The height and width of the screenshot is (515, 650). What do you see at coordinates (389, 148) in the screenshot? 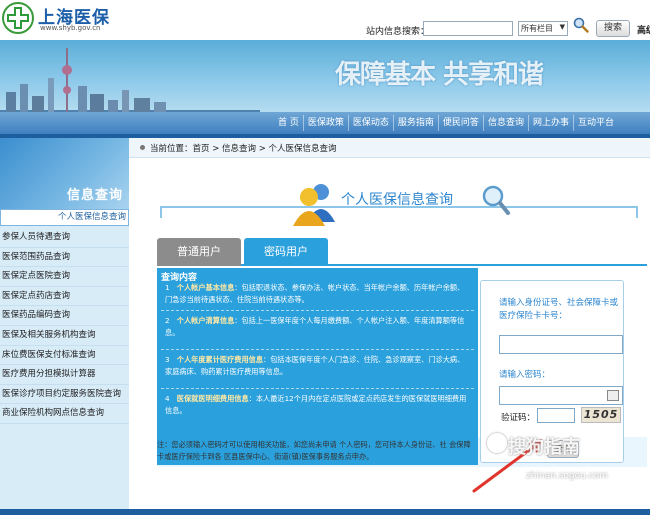
I see `breadcrumb: 当前位置：首页 > 信息查询 > 个人医保信息查询` at bounding box center [389, 148].